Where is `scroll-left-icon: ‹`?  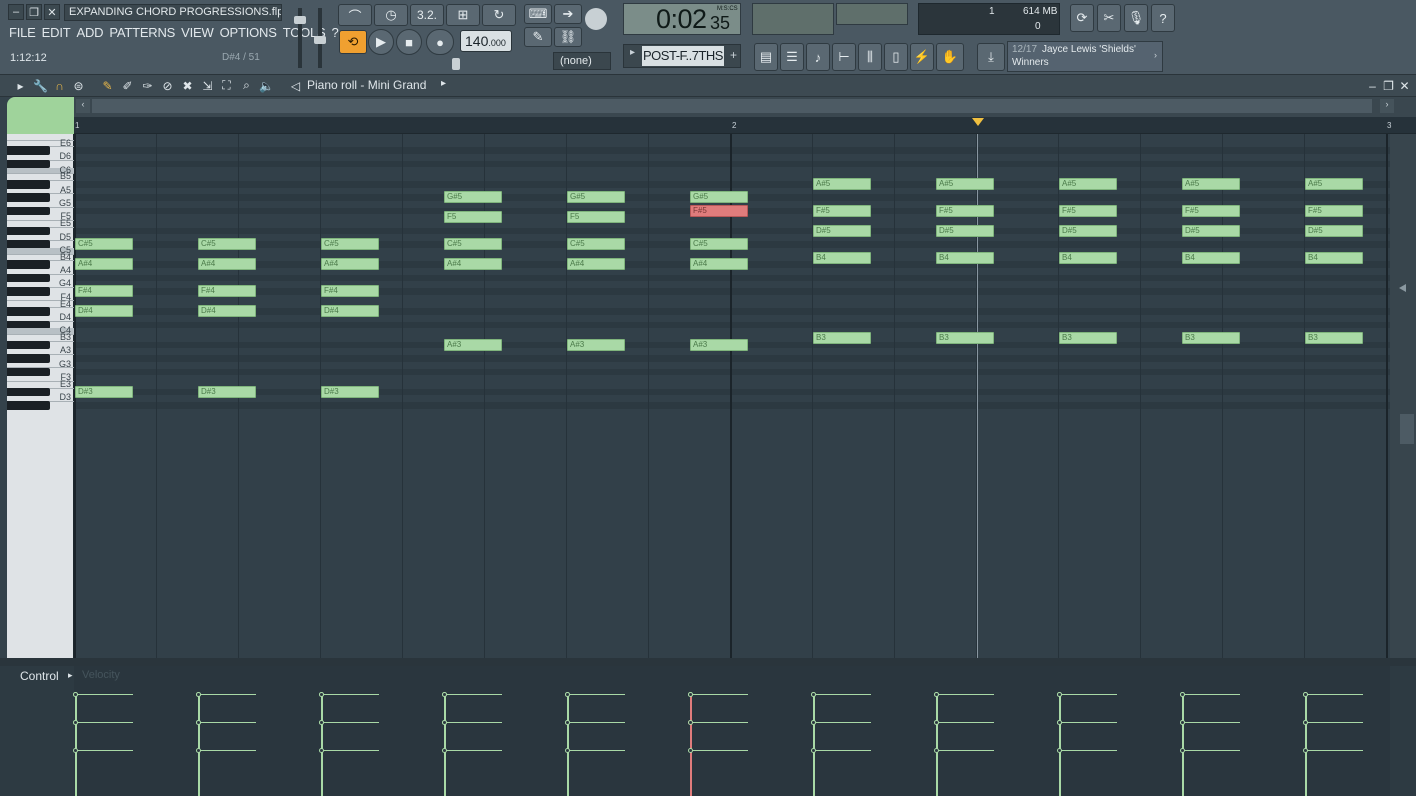
scroll-left-icon: ‹ is located at coordinates (83, 106).